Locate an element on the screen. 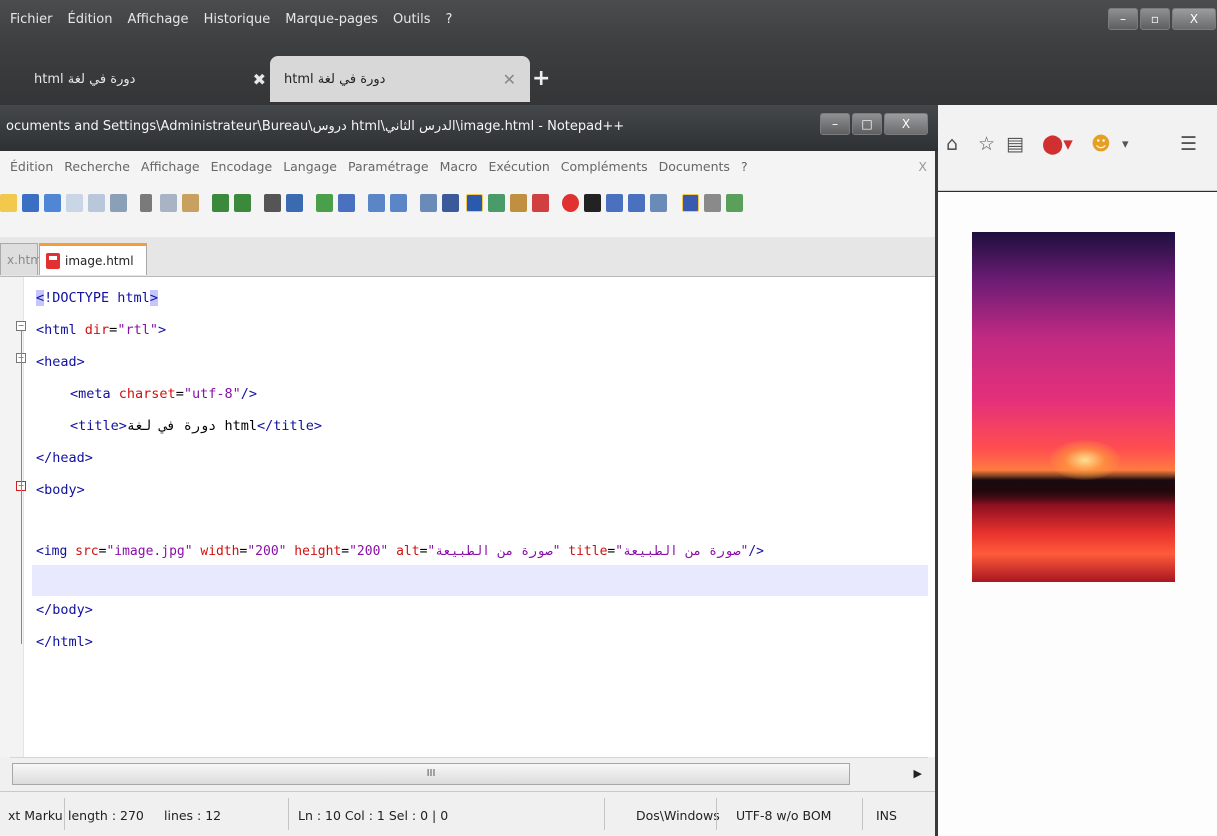 The height and width of the screenshot is (836, 1217). firefox-toolbar: ⌂ ☆ ▤ ⬤▾ ☻ ▾ ☰ is located at coordinates (1076, 148).